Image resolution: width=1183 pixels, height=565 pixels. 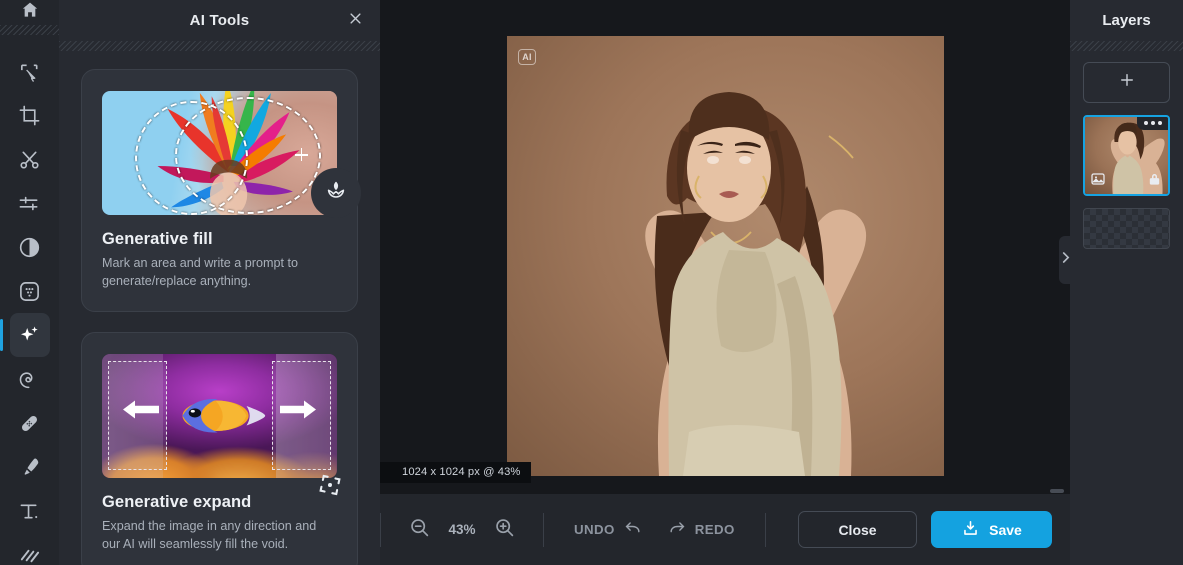 What do you see at coordinates (29, 335) in the screenshot?
I see `sparkle-icon` at bounding box center [29, 335].